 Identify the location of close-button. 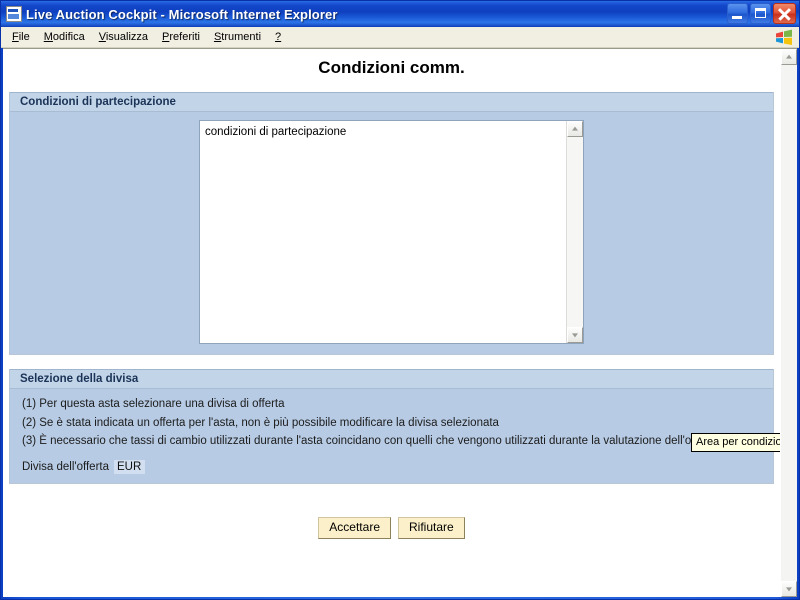
(784, 13).